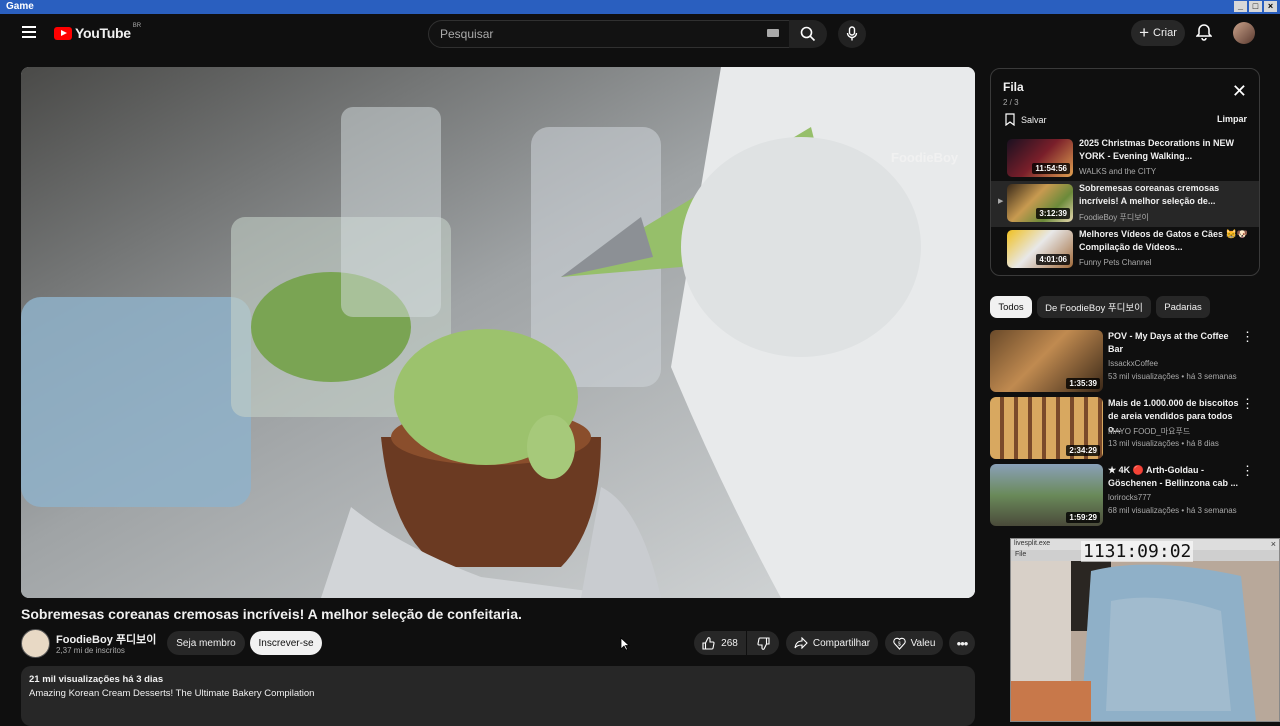 This screenshot has width=1280, height=726. I want to click on duration-badge: 1:35:39, so click(1083, 383).